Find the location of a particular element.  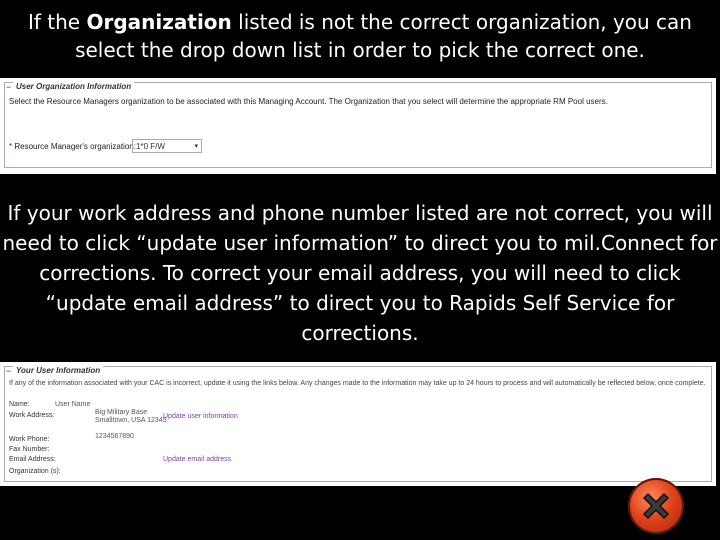

close-x-icon is located at coordinates (656, 506).